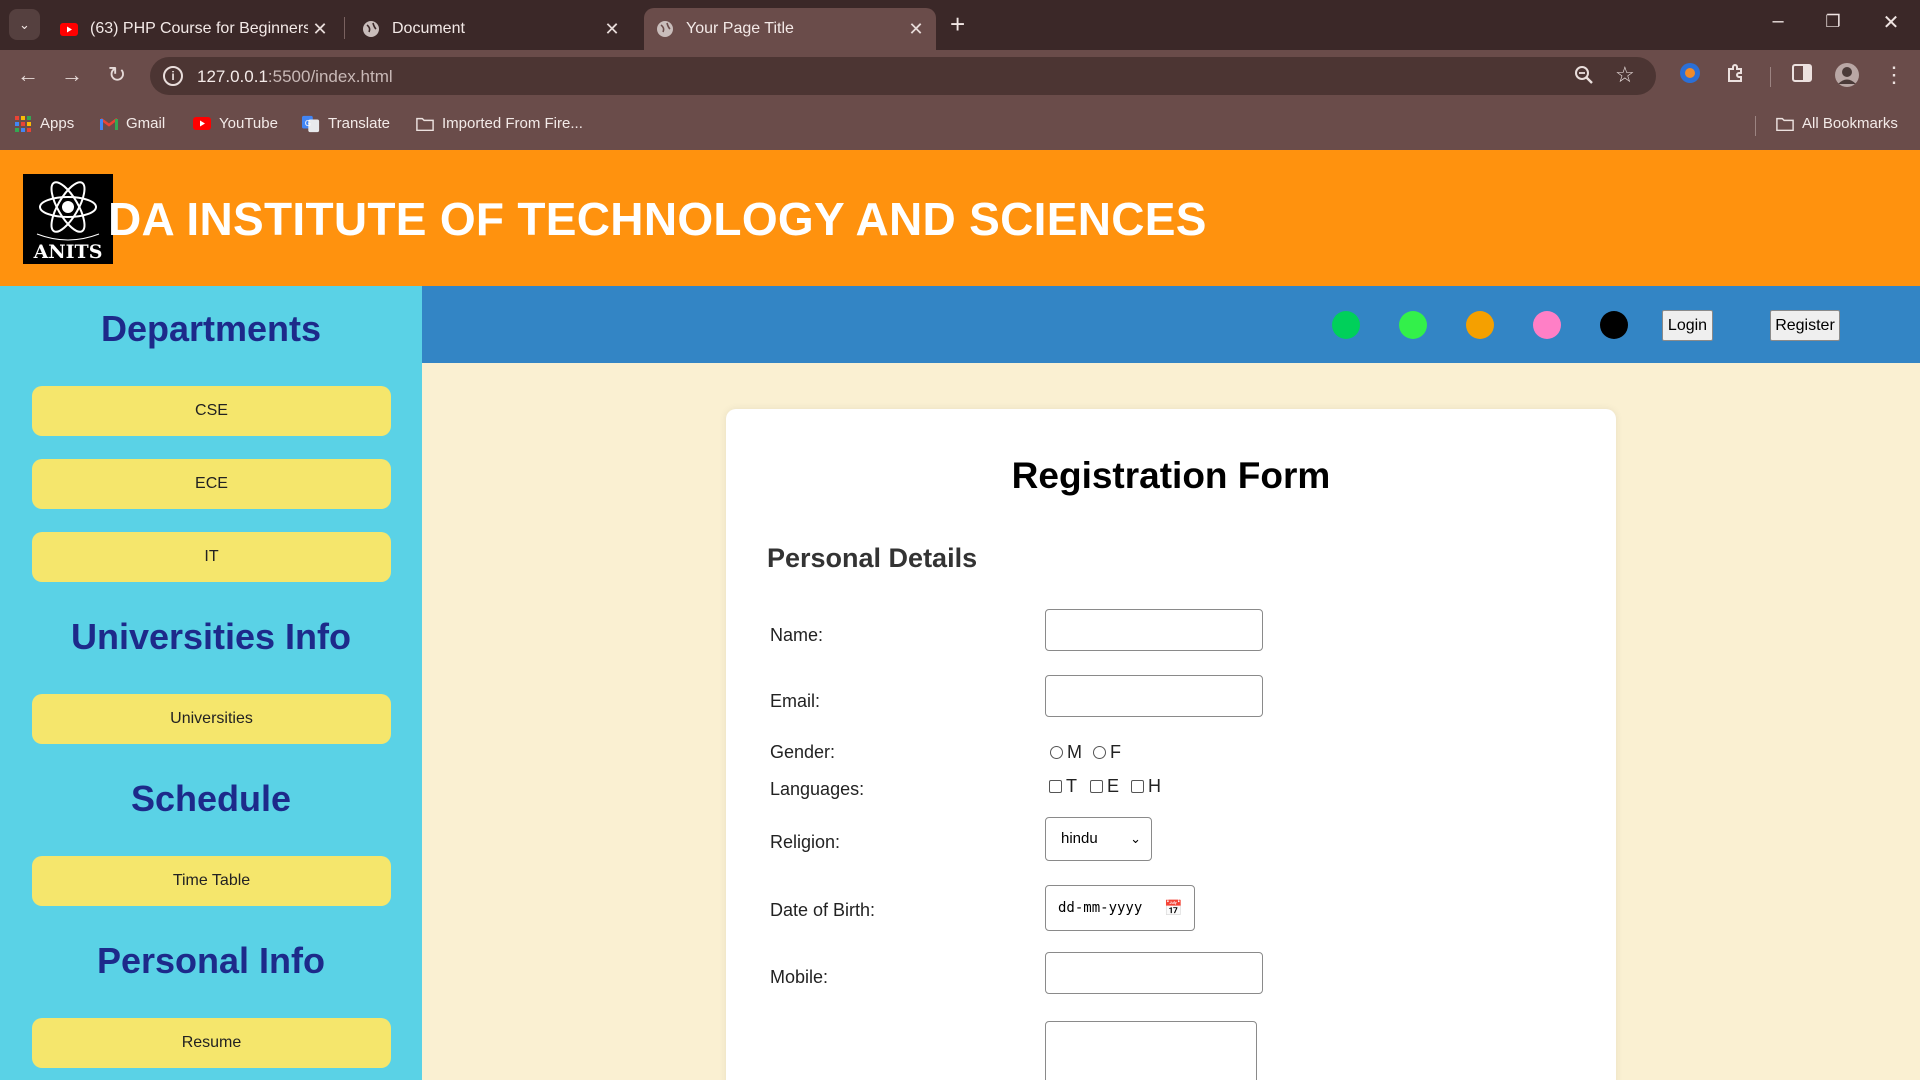 Image resolution: width=1920 pixels, height=1080 pixels. What do you see at coordinates (344, 28) in the screenshot?
I see `tab-separator` at bounding box center [344, 28].